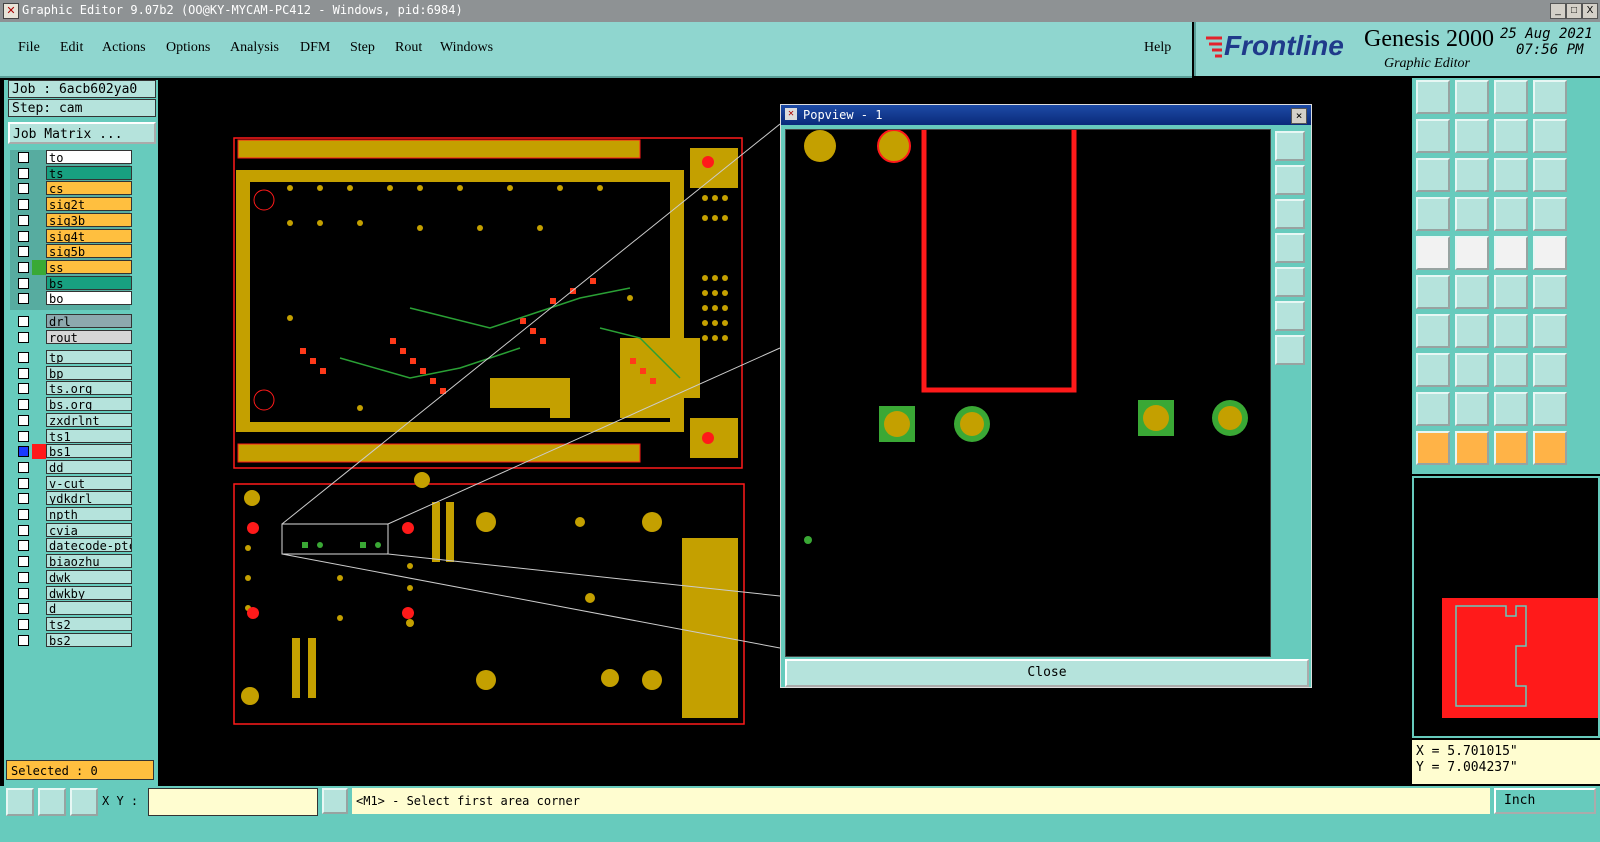 The width and height of the screenshot is (1600, 842). I want to click on tool-settings-icon, so click(1433, 214).